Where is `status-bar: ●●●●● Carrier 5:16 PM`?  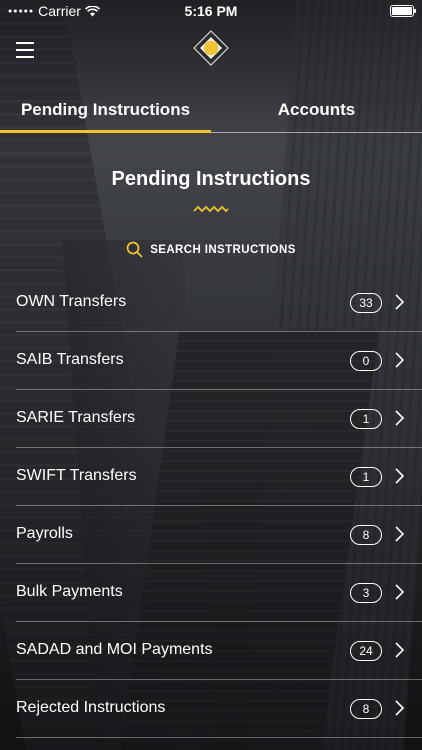
status-bar: ●●●●● Carrier 5:16 PM is located at coordinates (211, 11).